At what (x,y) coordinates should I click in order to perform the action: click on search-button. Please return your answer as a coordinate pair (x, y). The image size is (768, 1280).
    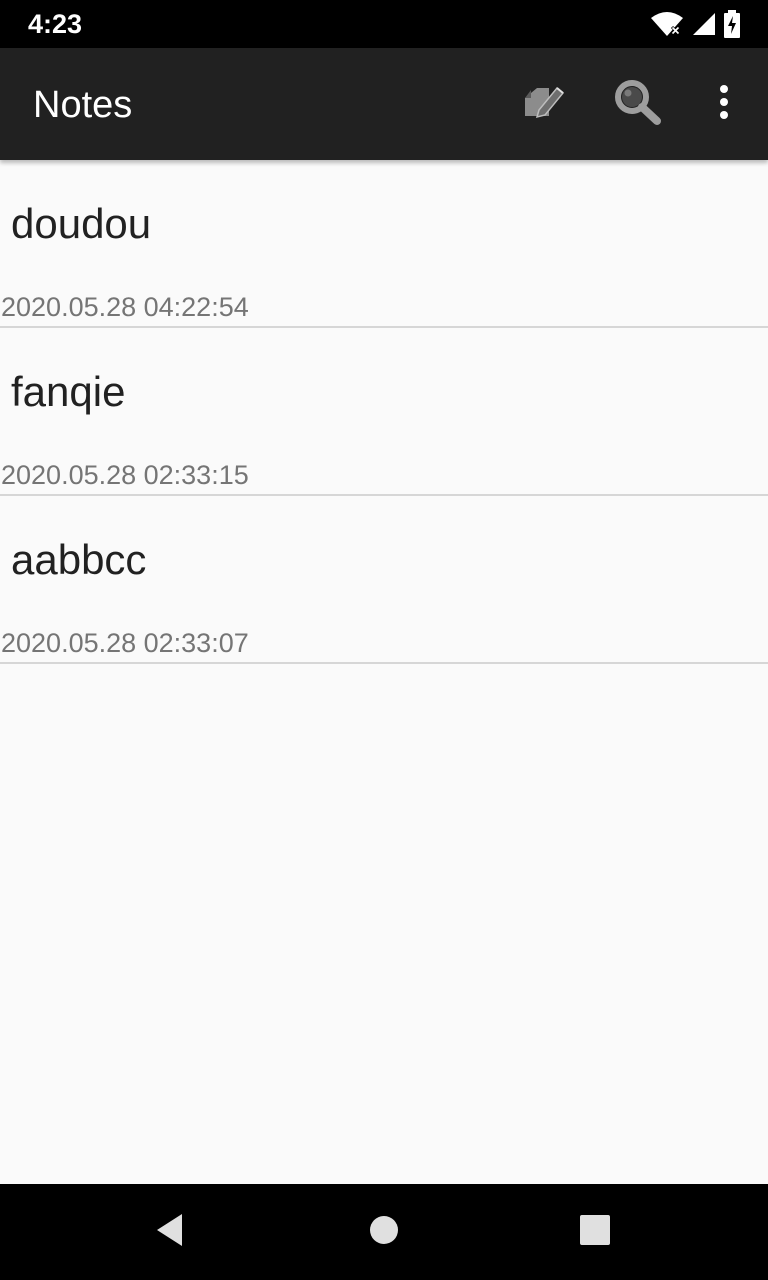
    Looking at the image, I should click on (638, 104).